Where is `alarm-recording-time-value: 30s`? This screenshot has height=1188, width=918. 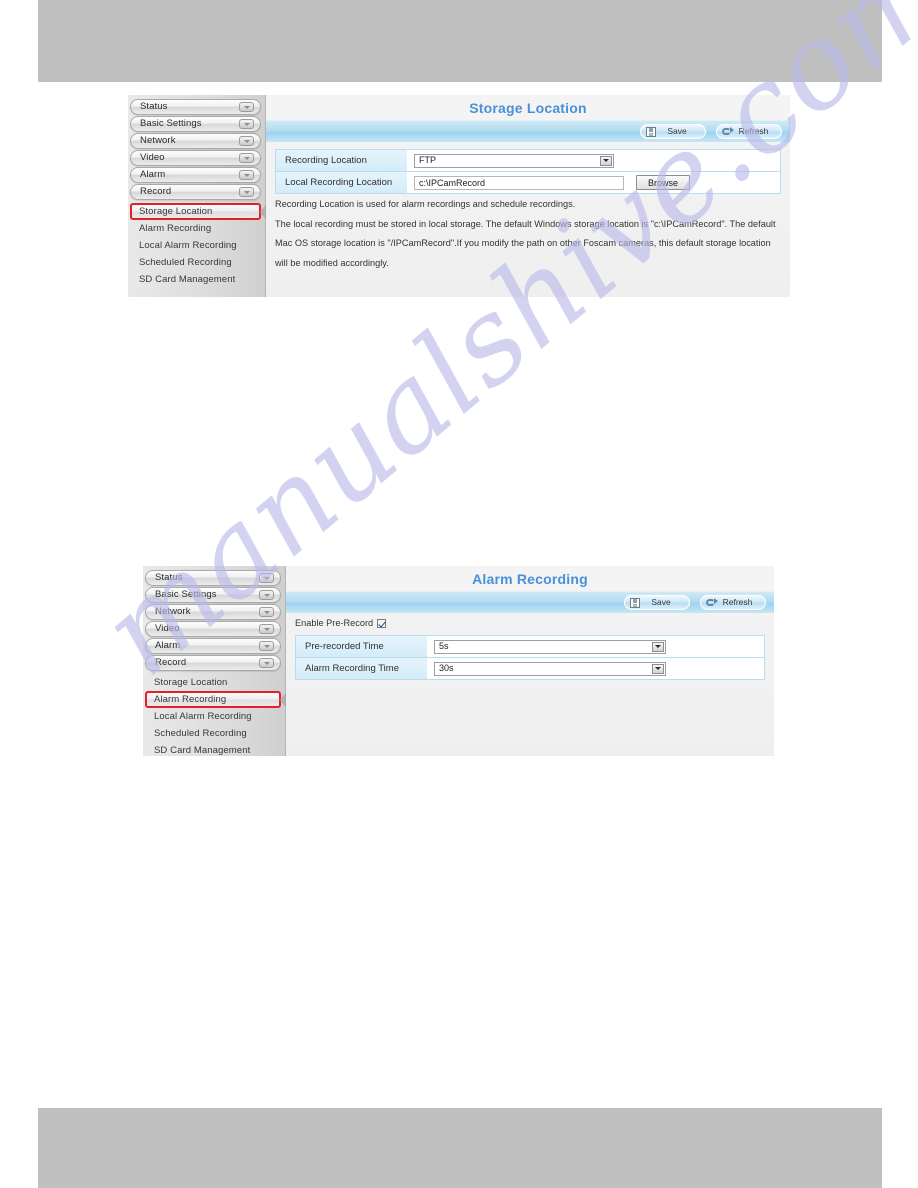
alarm-recording-time-value: 30s is located at coordinates (446, 668).